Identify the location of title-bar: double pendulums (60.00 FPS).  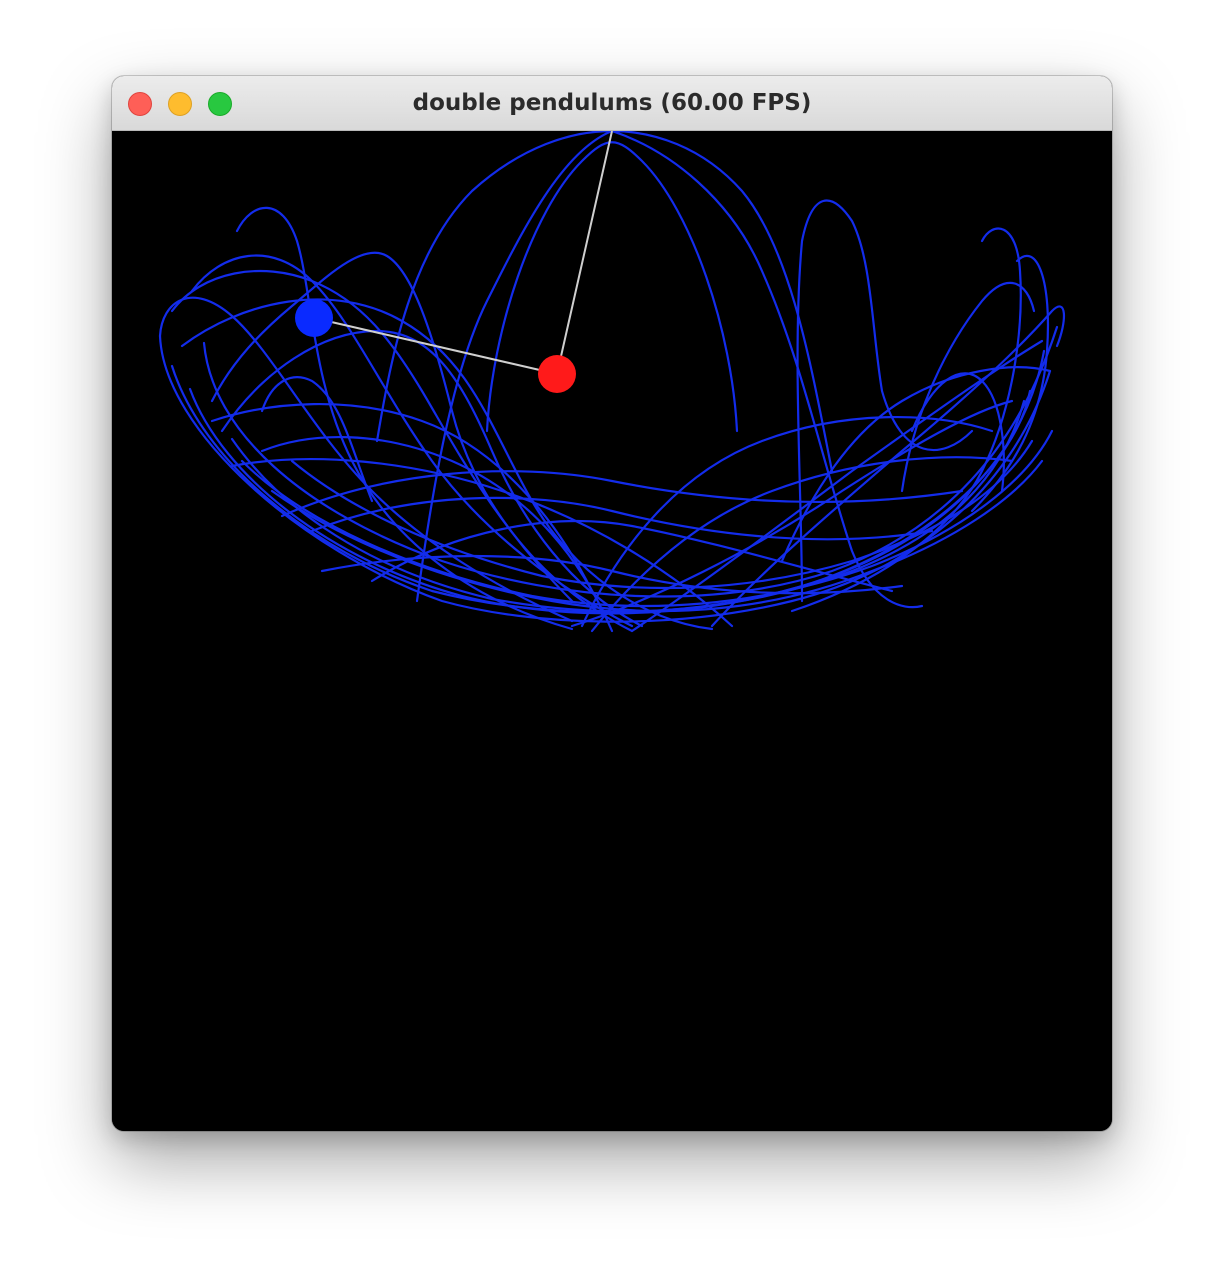
(612, 103).